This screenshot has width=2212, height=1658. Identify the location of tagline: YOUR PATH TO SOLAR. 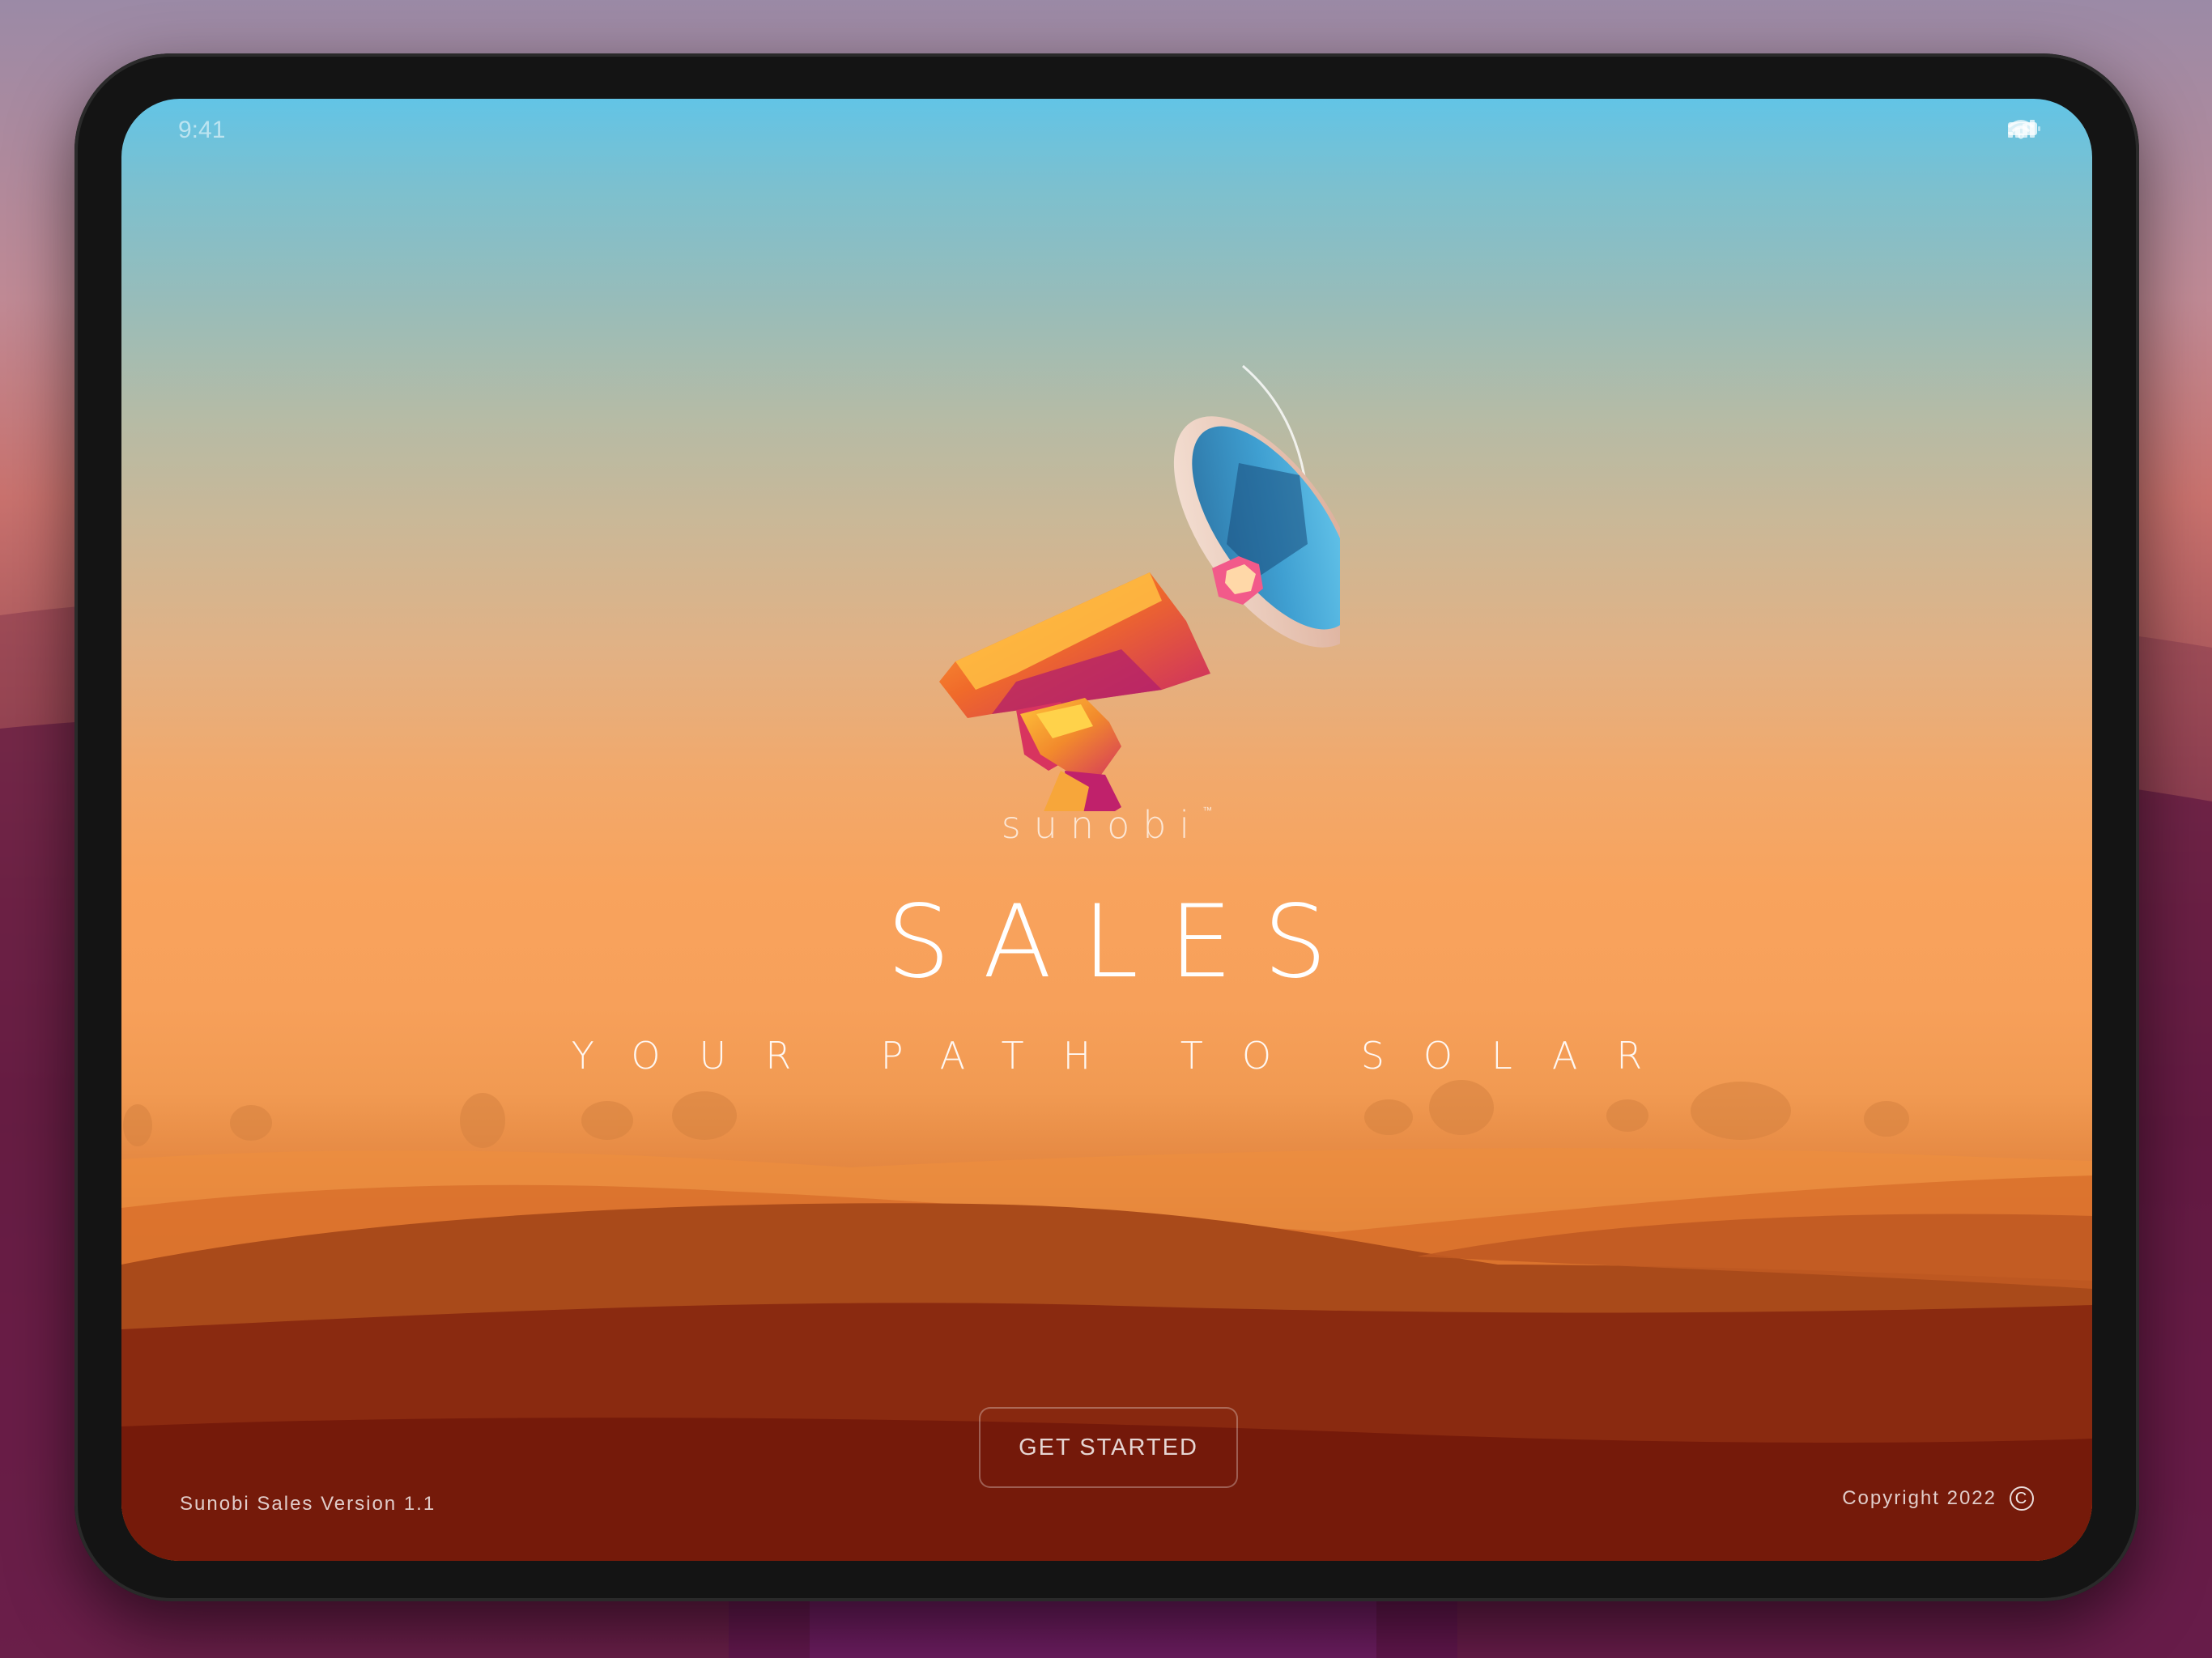
(1127, 1056).